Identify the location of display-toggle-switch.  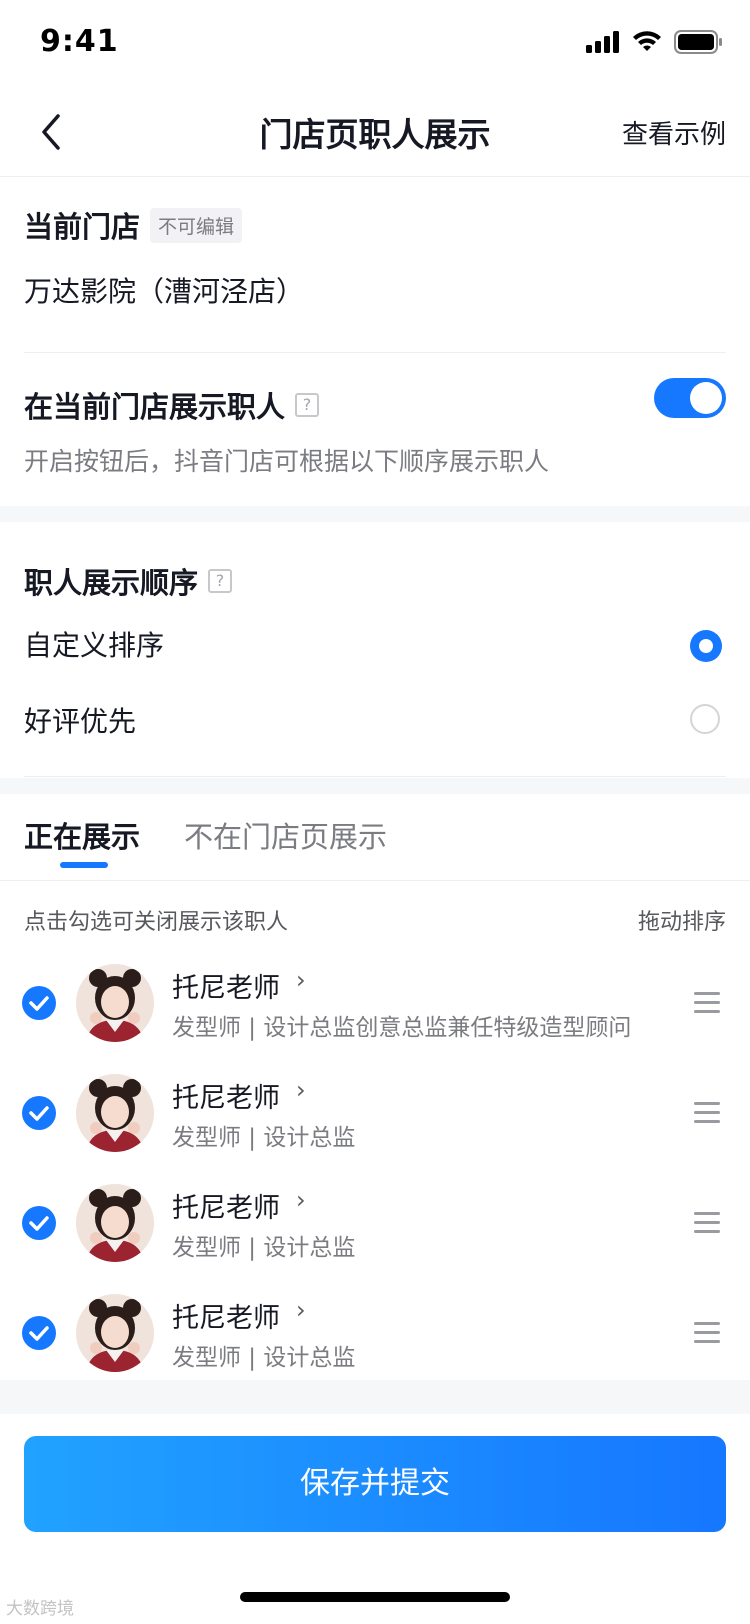
(690, 398).